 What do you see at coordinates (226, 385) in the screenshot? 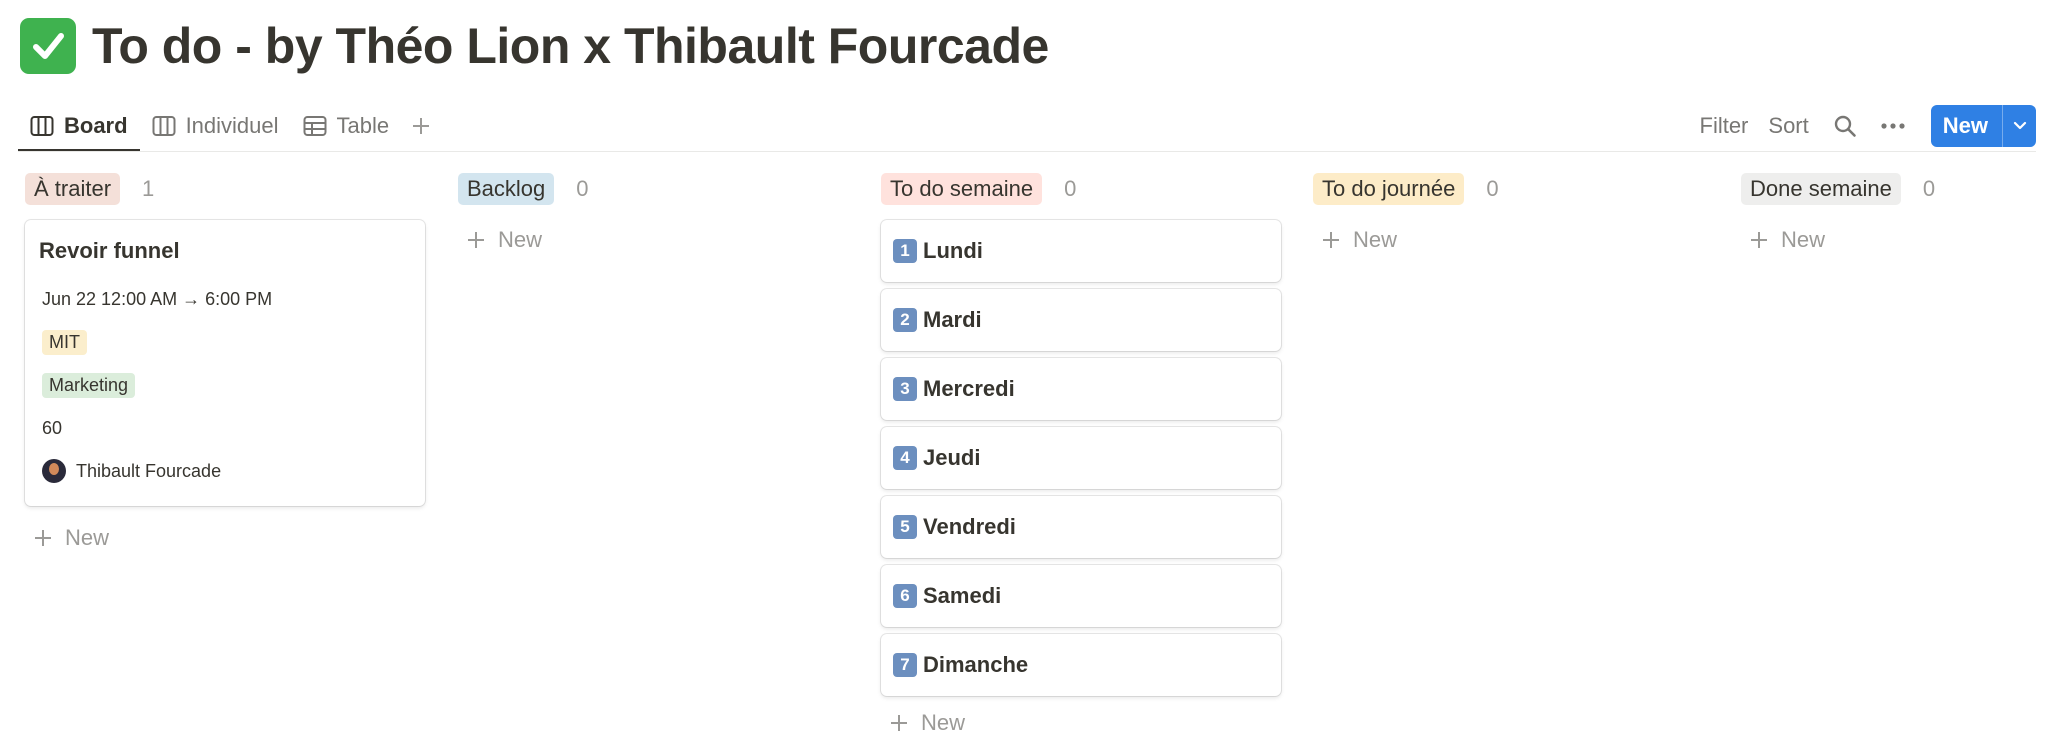
I see `card-category: Marketing` at bounding box center [226, 385].